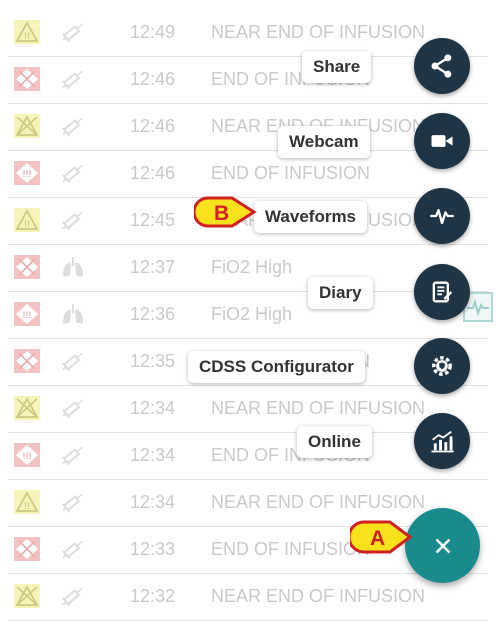 The image size is (499, 621). What do you see at coordinates (276, 367) in the screenshot?
I see `cdss-configurator-label: CDSS Configurator` at bounding box center [276, 367].